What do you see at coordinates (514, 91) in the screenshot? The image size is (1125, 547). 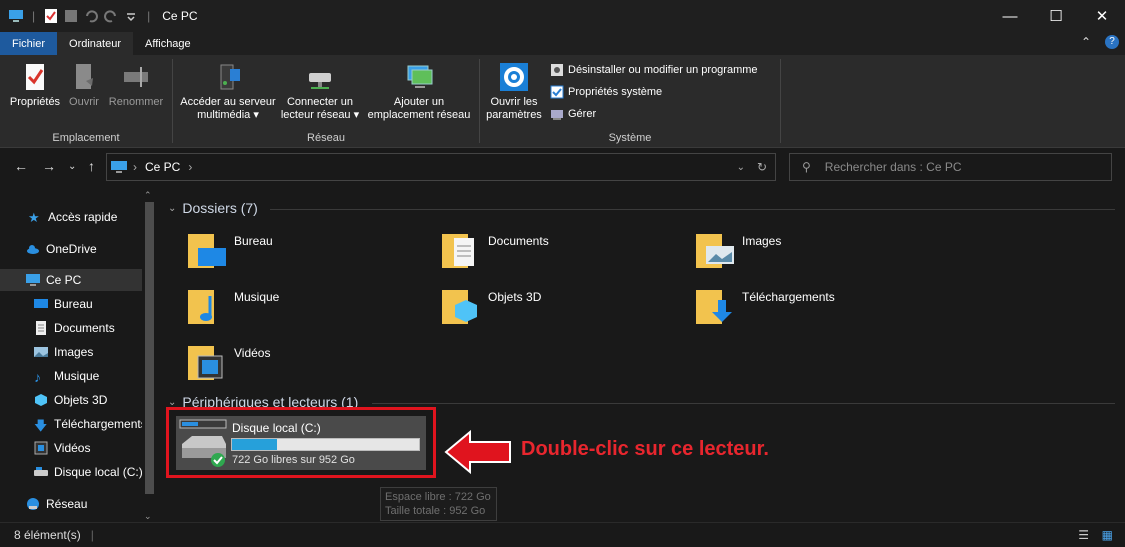 I see `open-settings-button: Ouvrir les paramètres` at bounding box center [514, 91].